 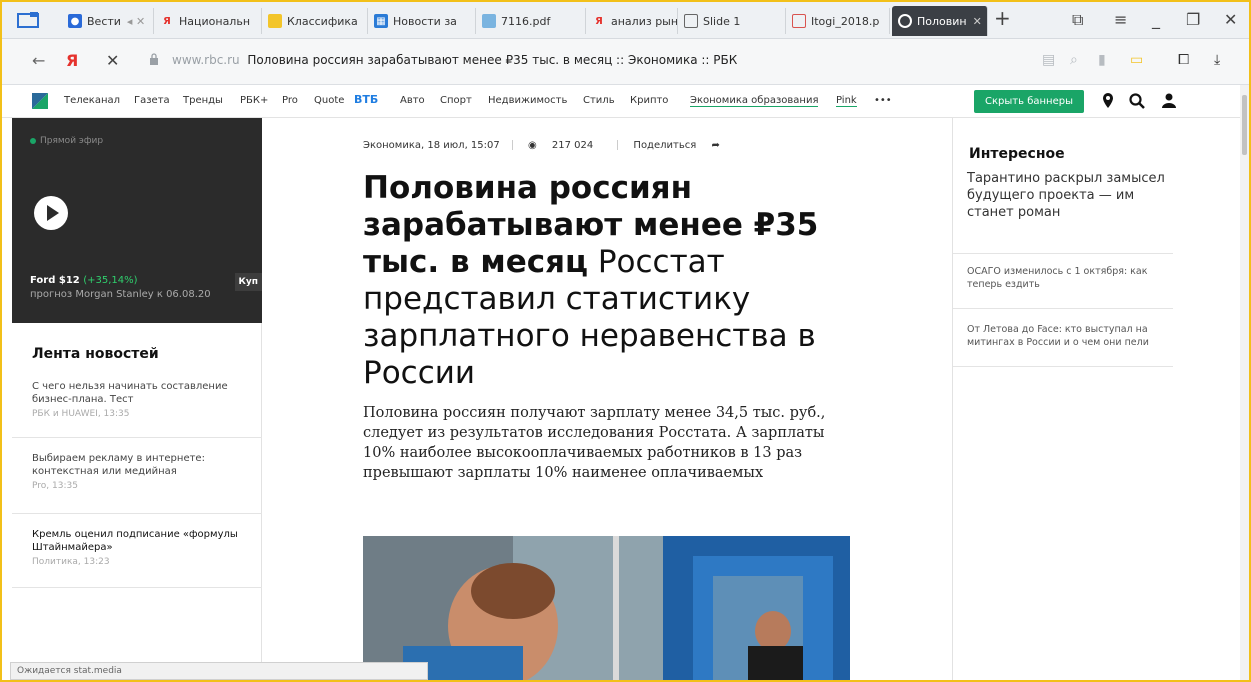 What do you see at coordinates (1002, 18) in the screenshot?
I see `new-tab-button: +` at bounding box center [1002, 18].